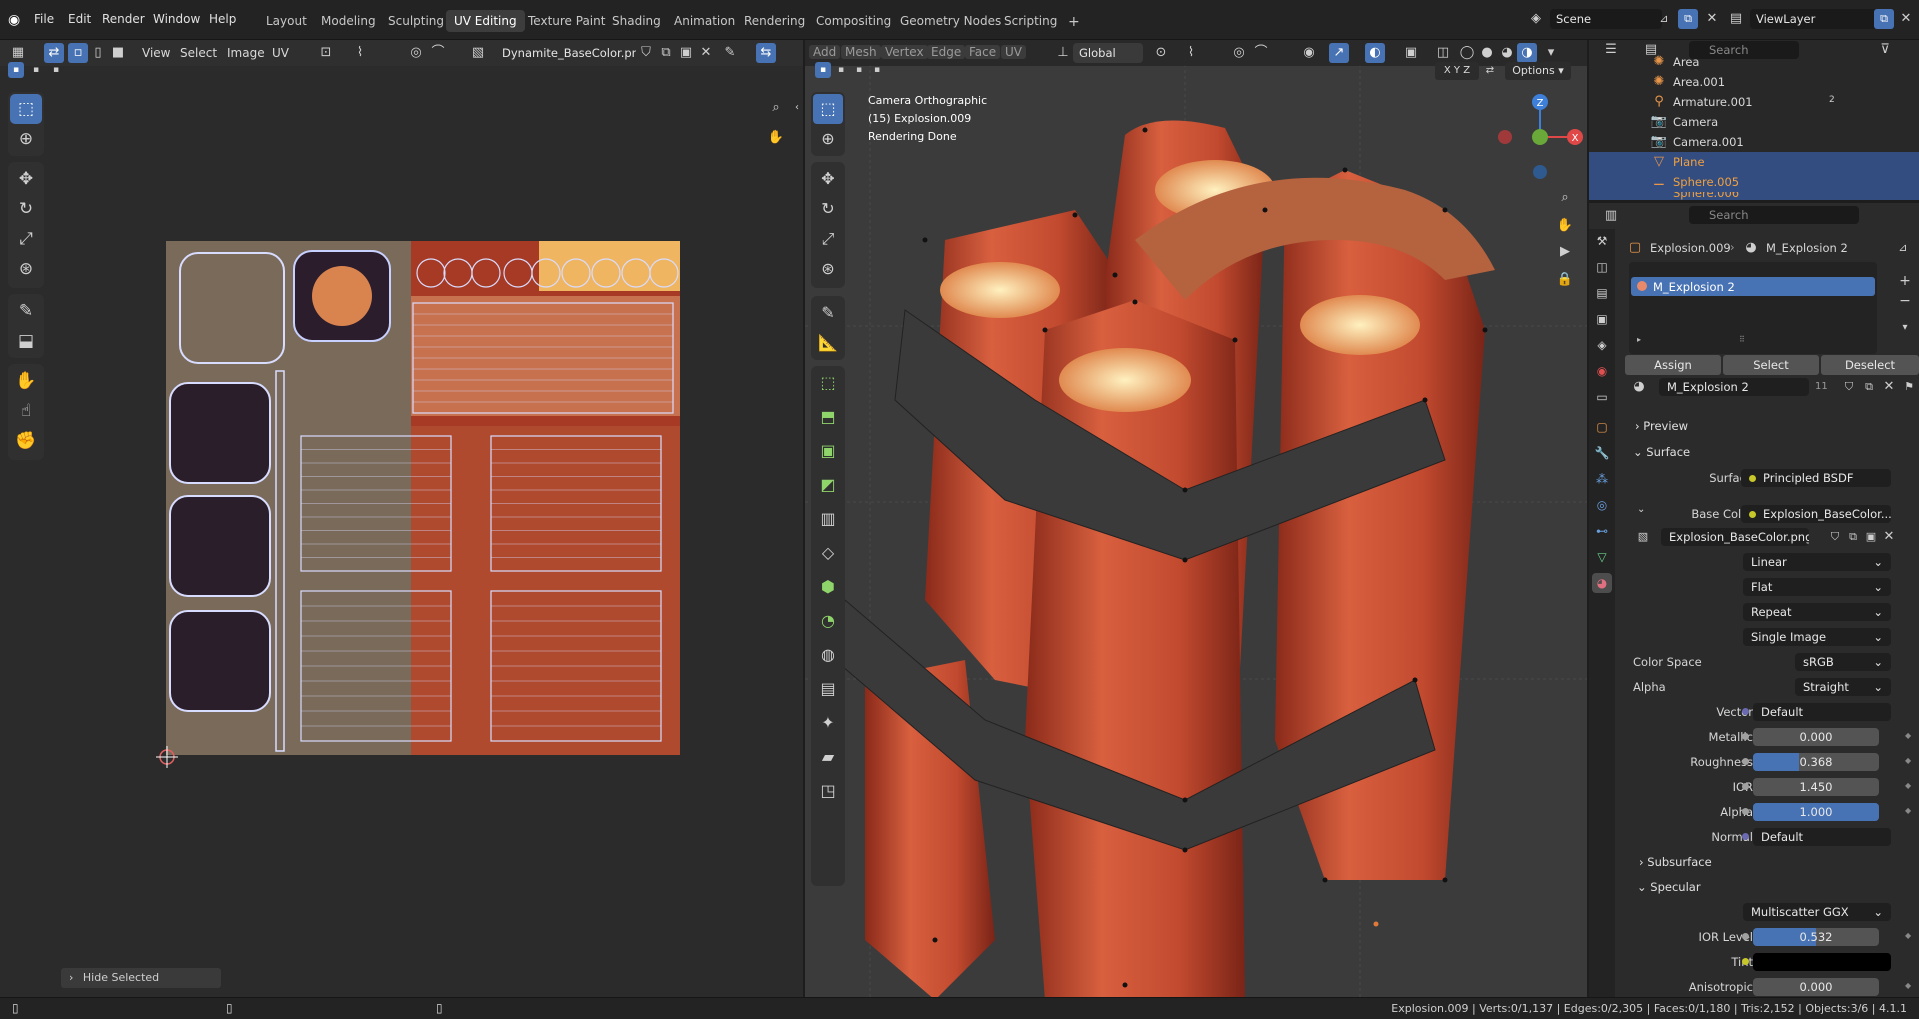 The width and height of the screenshot is (1919, 1019). I want to click on uv-menu-select: Select, so click(198, 53).